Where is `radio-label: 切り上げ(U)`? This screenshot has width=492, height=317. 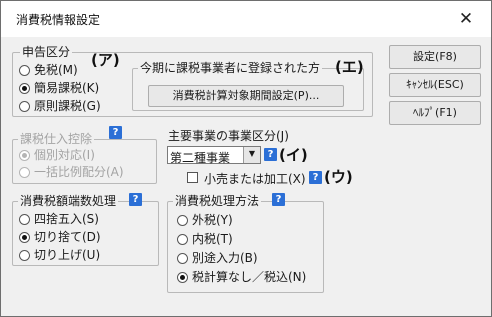
radio-label: 切り上げ(U) is located at coordinates (67, 255).